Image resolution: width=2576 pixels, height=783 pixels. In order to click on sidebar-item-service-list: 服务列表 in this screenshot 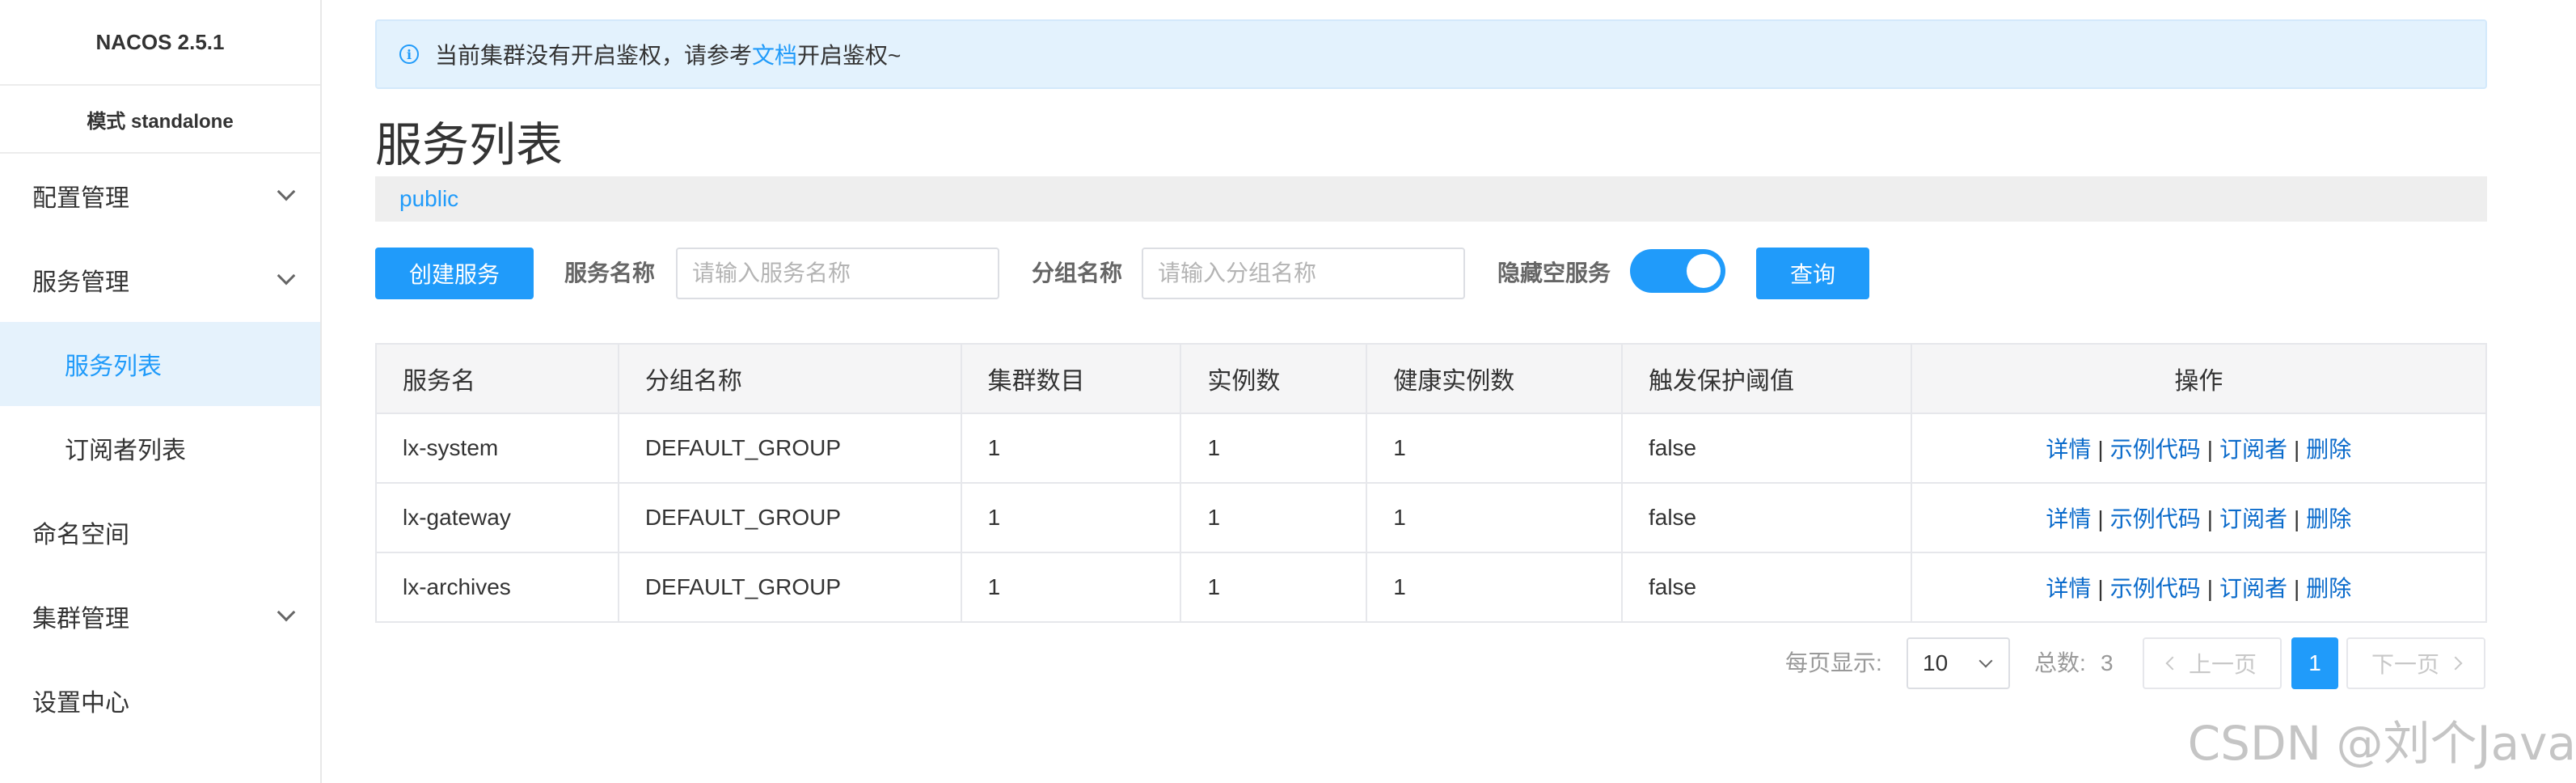, I will do `click(160, 364)`.